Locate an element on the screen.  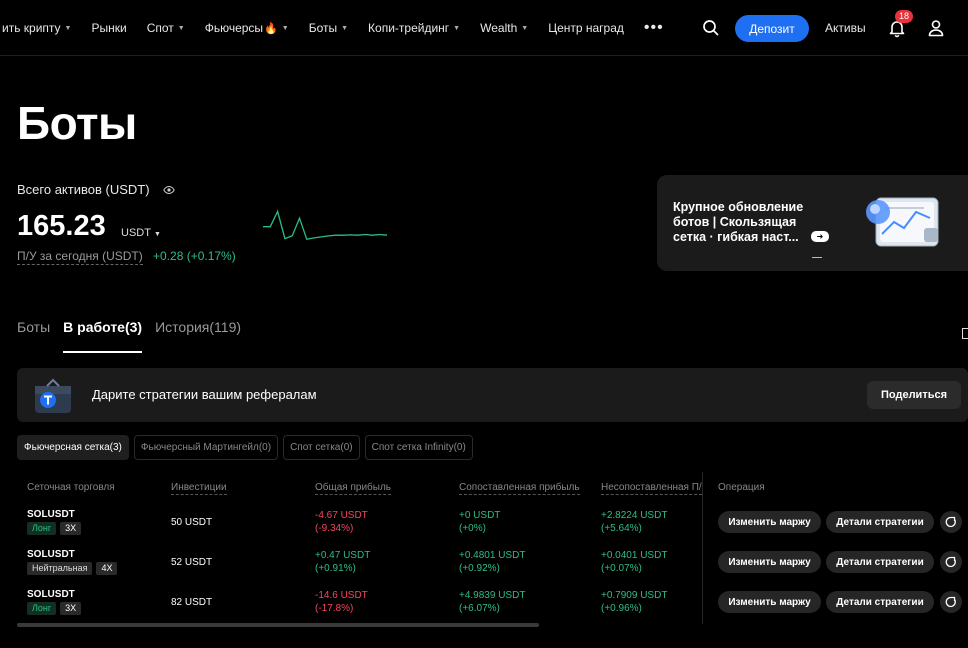
nav-item-label: Центр наград is located at coordinates (586, 28).